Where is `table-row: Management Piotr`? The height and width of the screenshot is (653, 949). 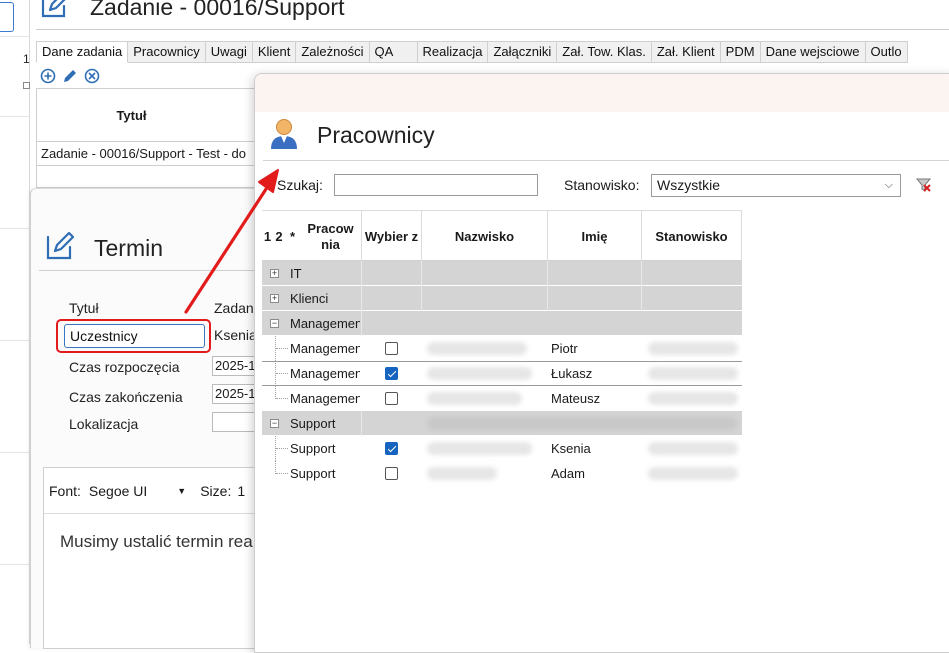
table-row: Management Piotr is located at coordinates (502, 348).